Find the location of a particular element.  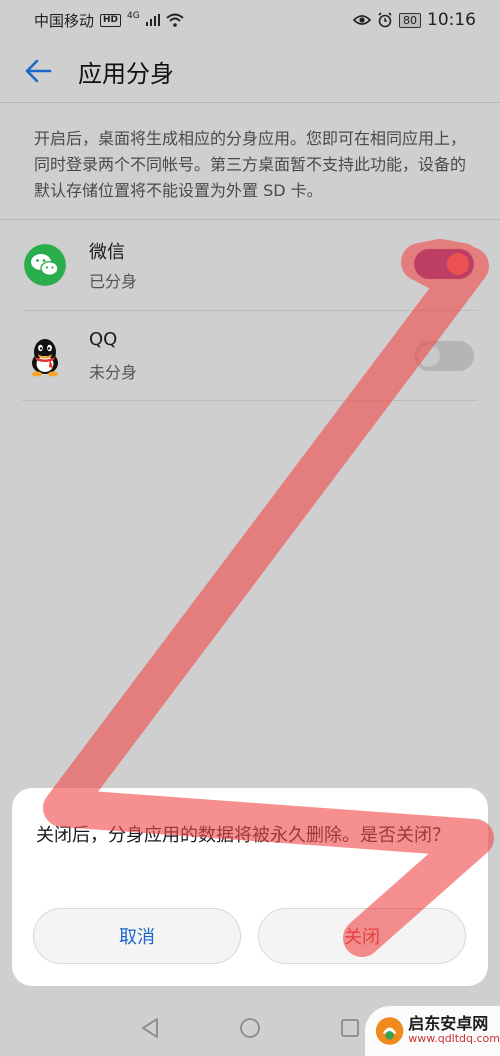

nav-back-icon is located at coordinates (150, 1028).